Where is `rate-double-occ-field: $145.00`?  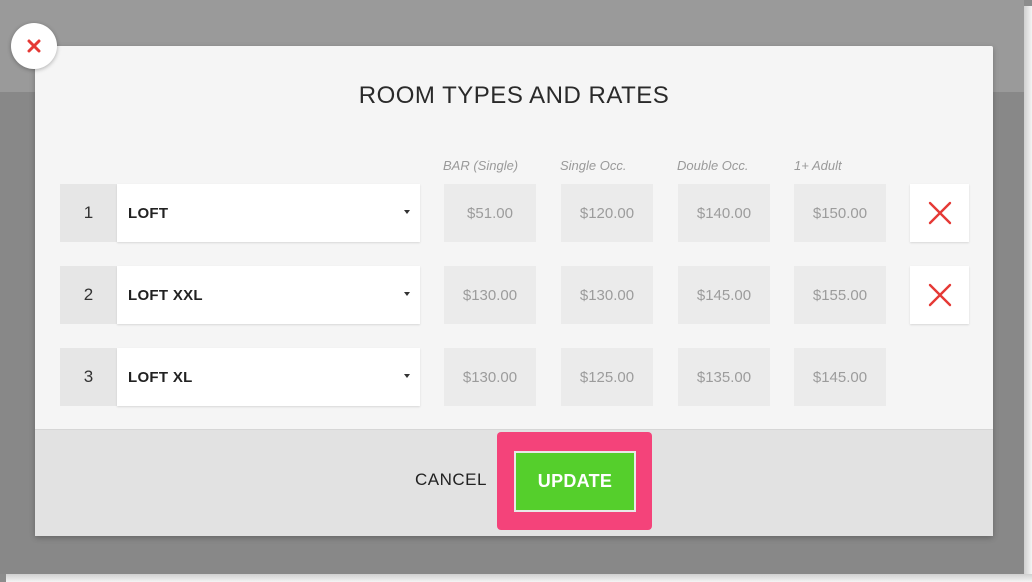
rate-double-occ-field: $145.00 is located at coordinates (724, 295).